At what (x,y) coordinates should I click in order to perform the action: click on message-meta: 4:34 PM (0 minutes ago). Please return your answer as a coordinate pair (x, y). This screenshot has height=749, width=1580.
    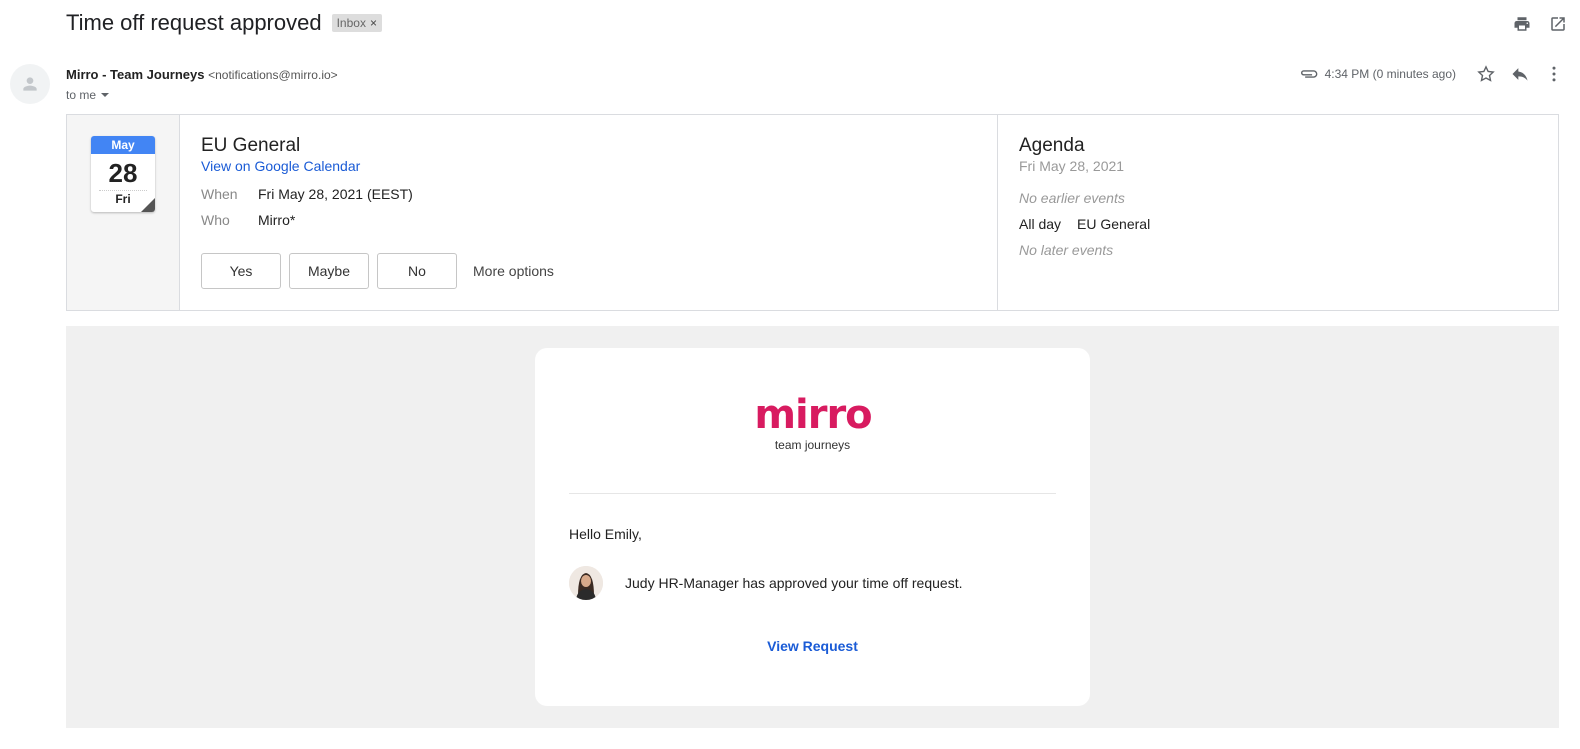
    Looking at the image, I should click on (1431, 74).